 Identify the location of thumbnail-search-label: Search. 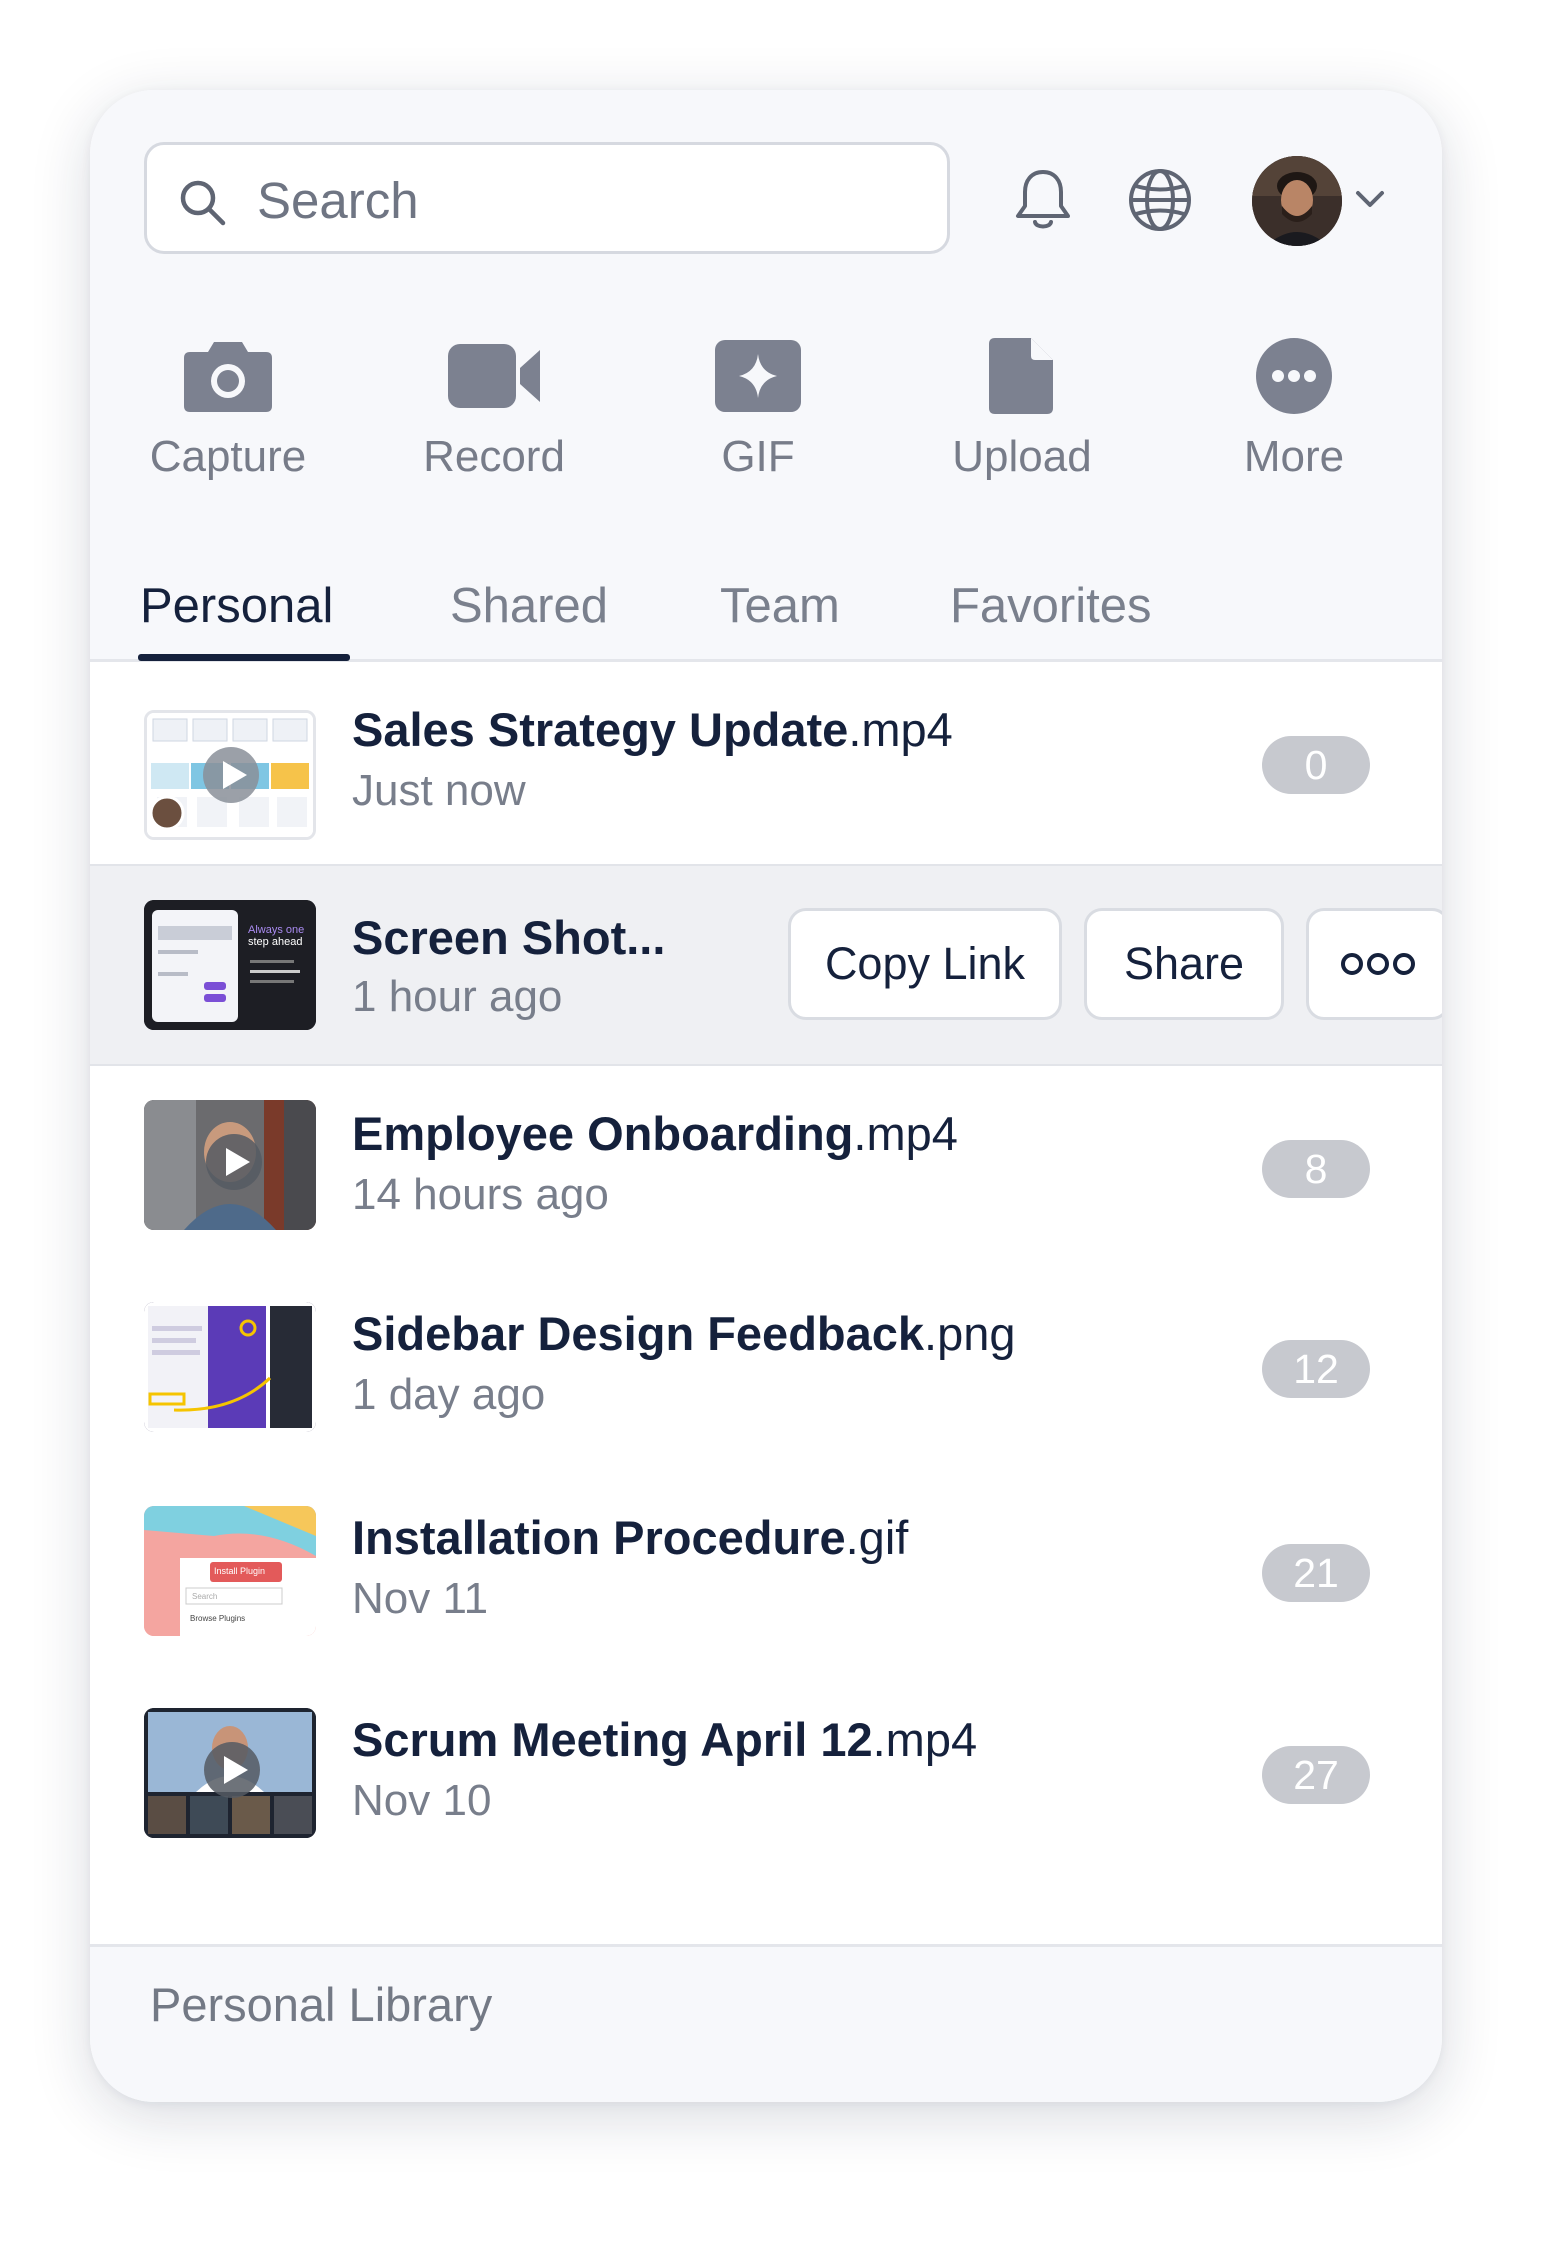
(205, 1596).